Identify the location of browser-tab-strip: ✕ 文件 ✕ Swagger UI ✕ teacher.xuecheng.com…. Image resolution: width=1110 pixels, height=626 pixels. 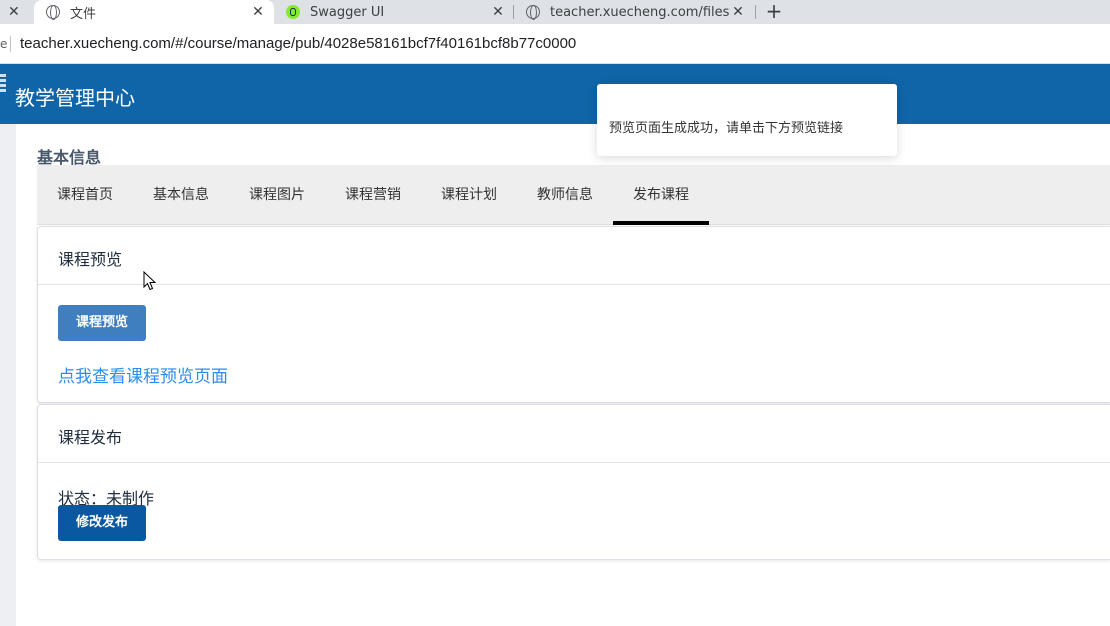
(555, 12).